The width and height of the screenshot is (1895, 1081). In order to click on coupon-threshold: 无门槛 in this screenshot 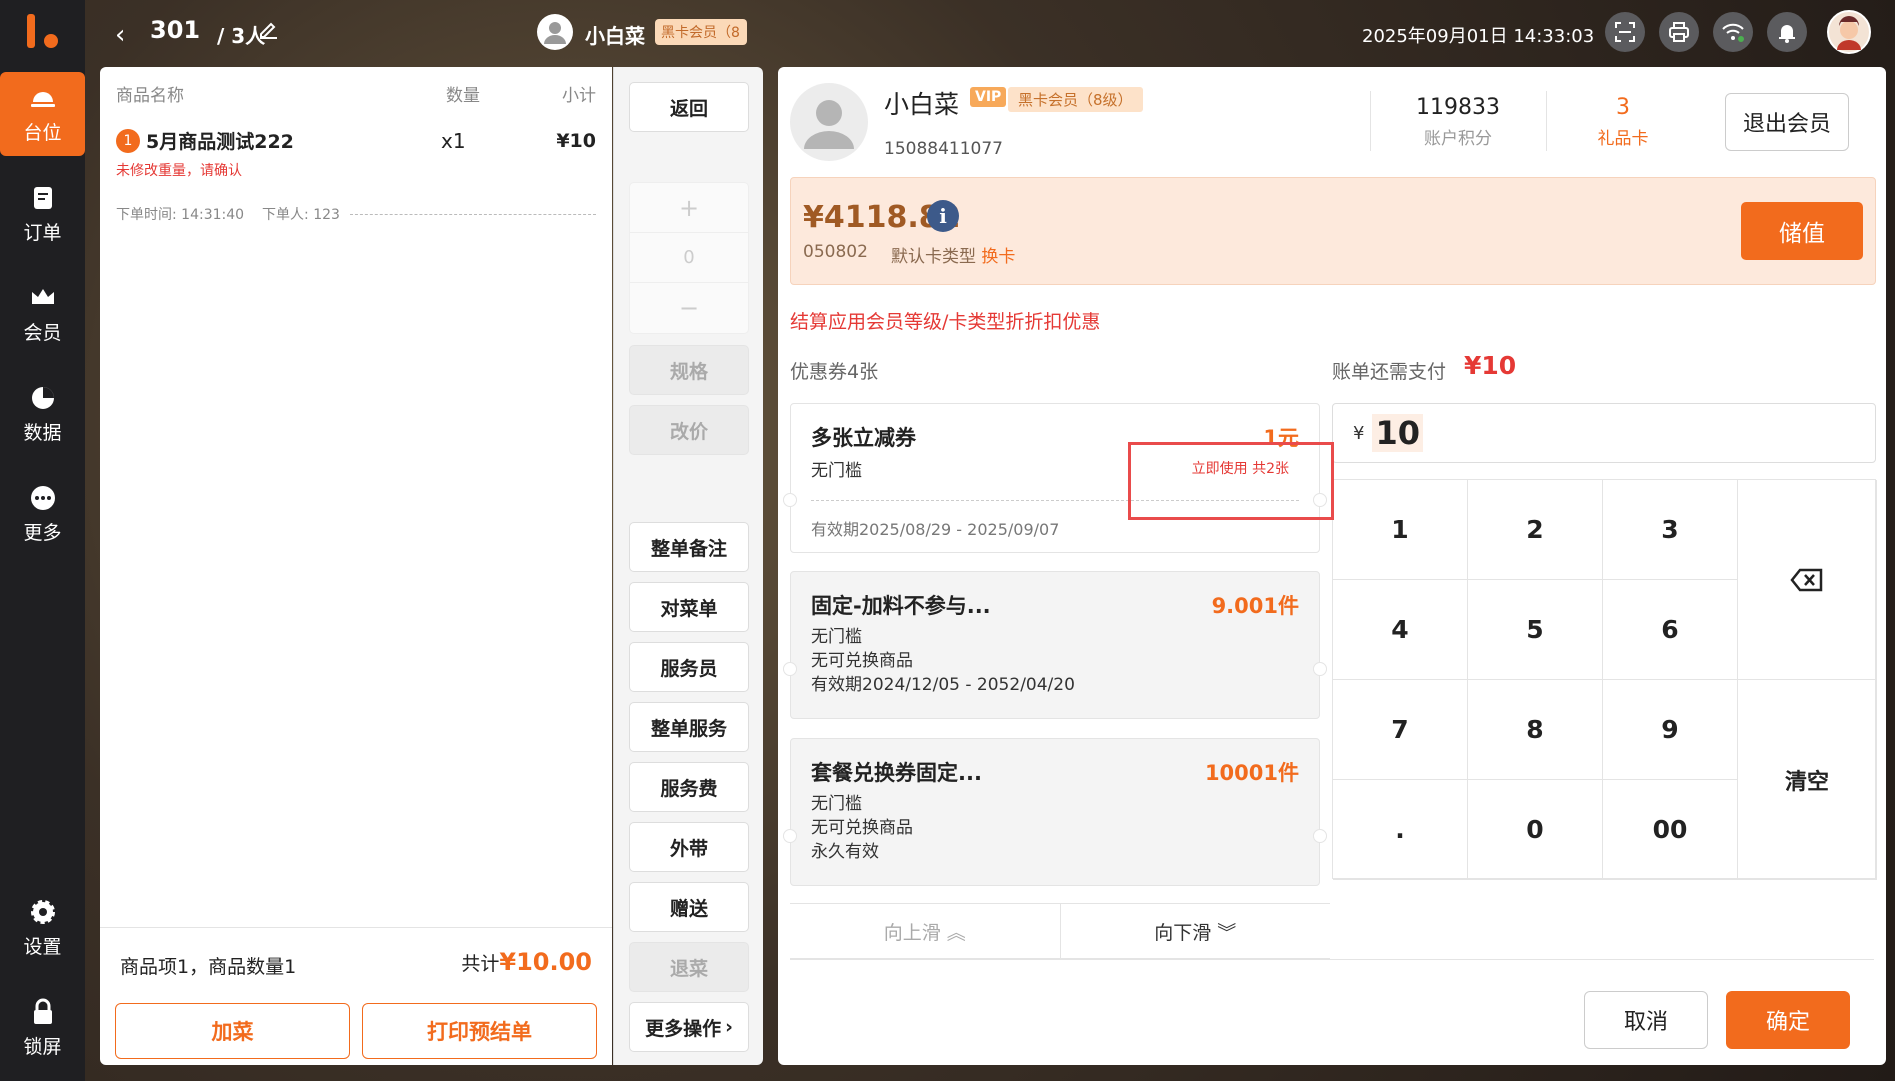, I will do `click(836, 804)`.